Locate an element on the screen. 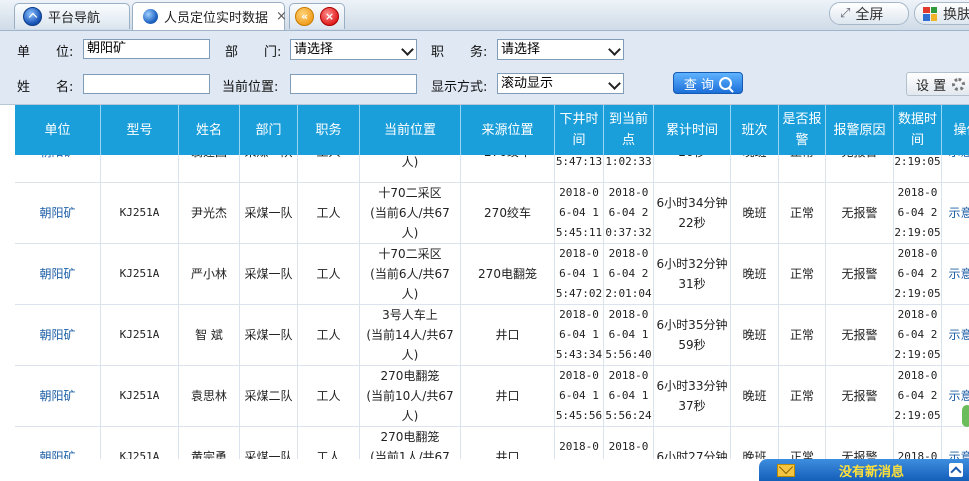 The width and height of the screenshot is (969, 481). cell-total-time: 20秒 is located at coordinates (692, 168).